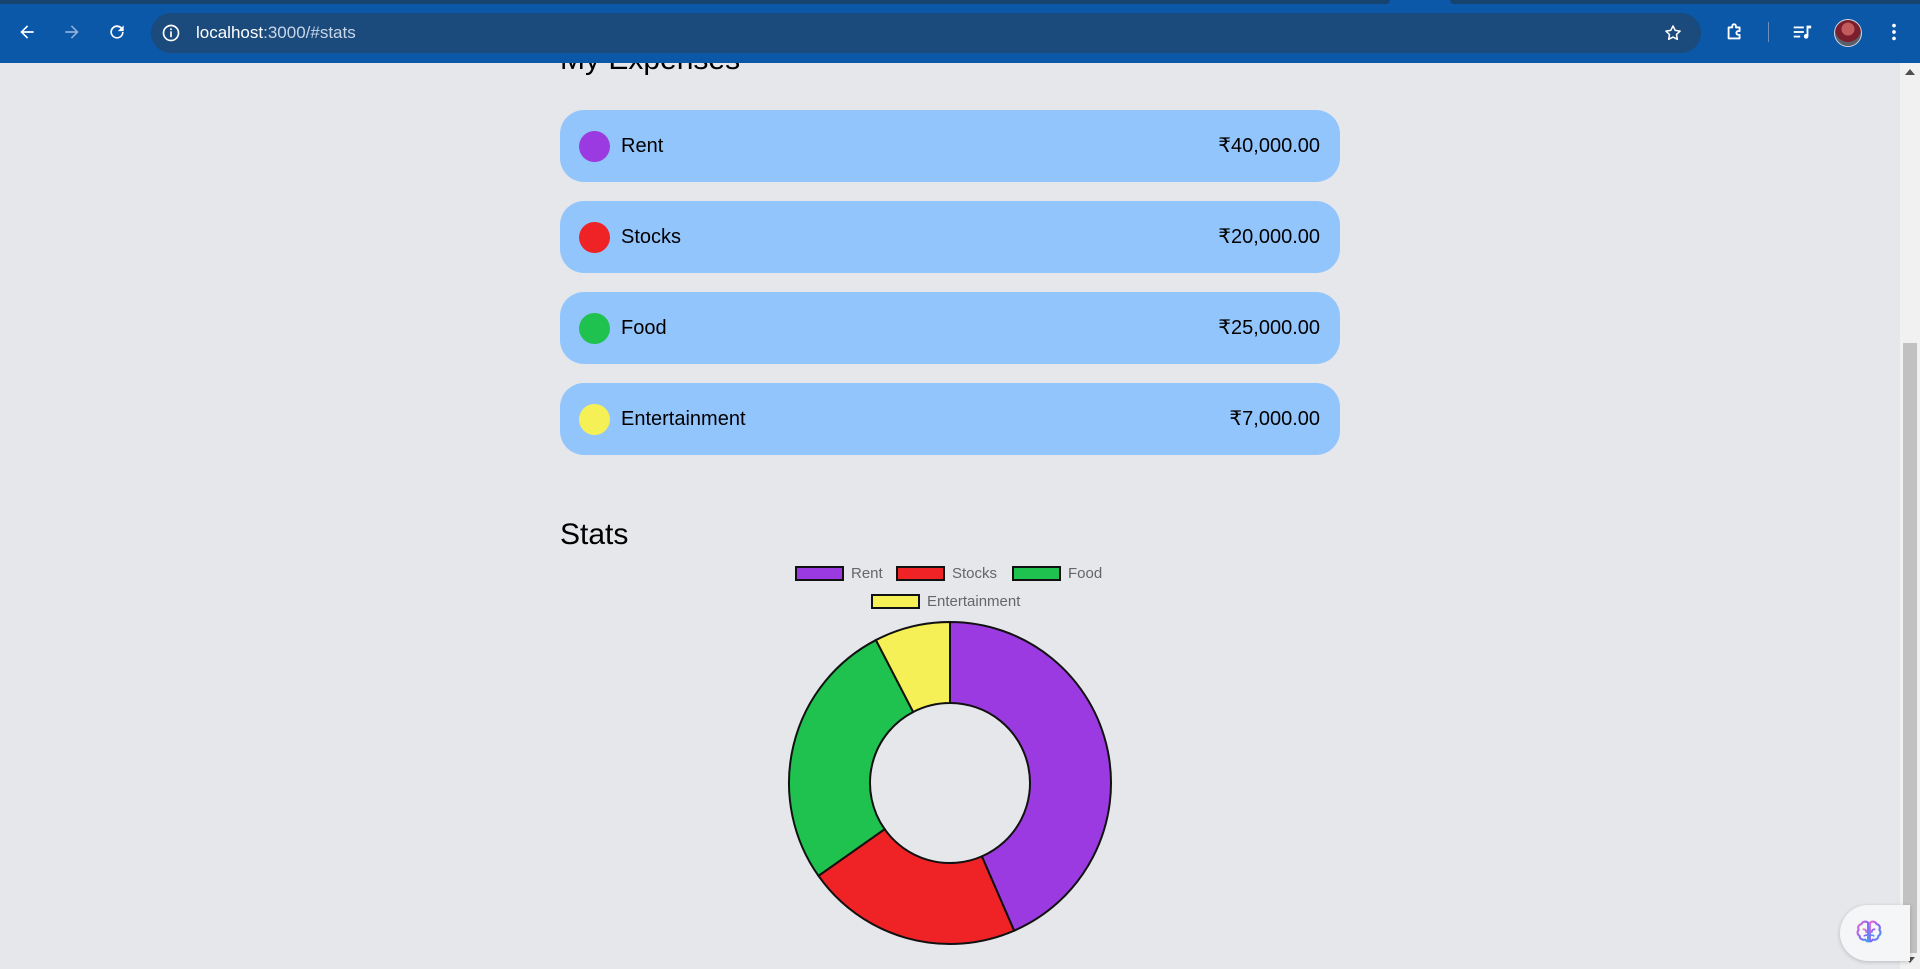 The width and height of the screenshot is (1920, 969). What do you see at coordinates (926, 33) in the screenshot?
I see `address-bar: localhost:3000/#stats` at bounding box center [926, 33].